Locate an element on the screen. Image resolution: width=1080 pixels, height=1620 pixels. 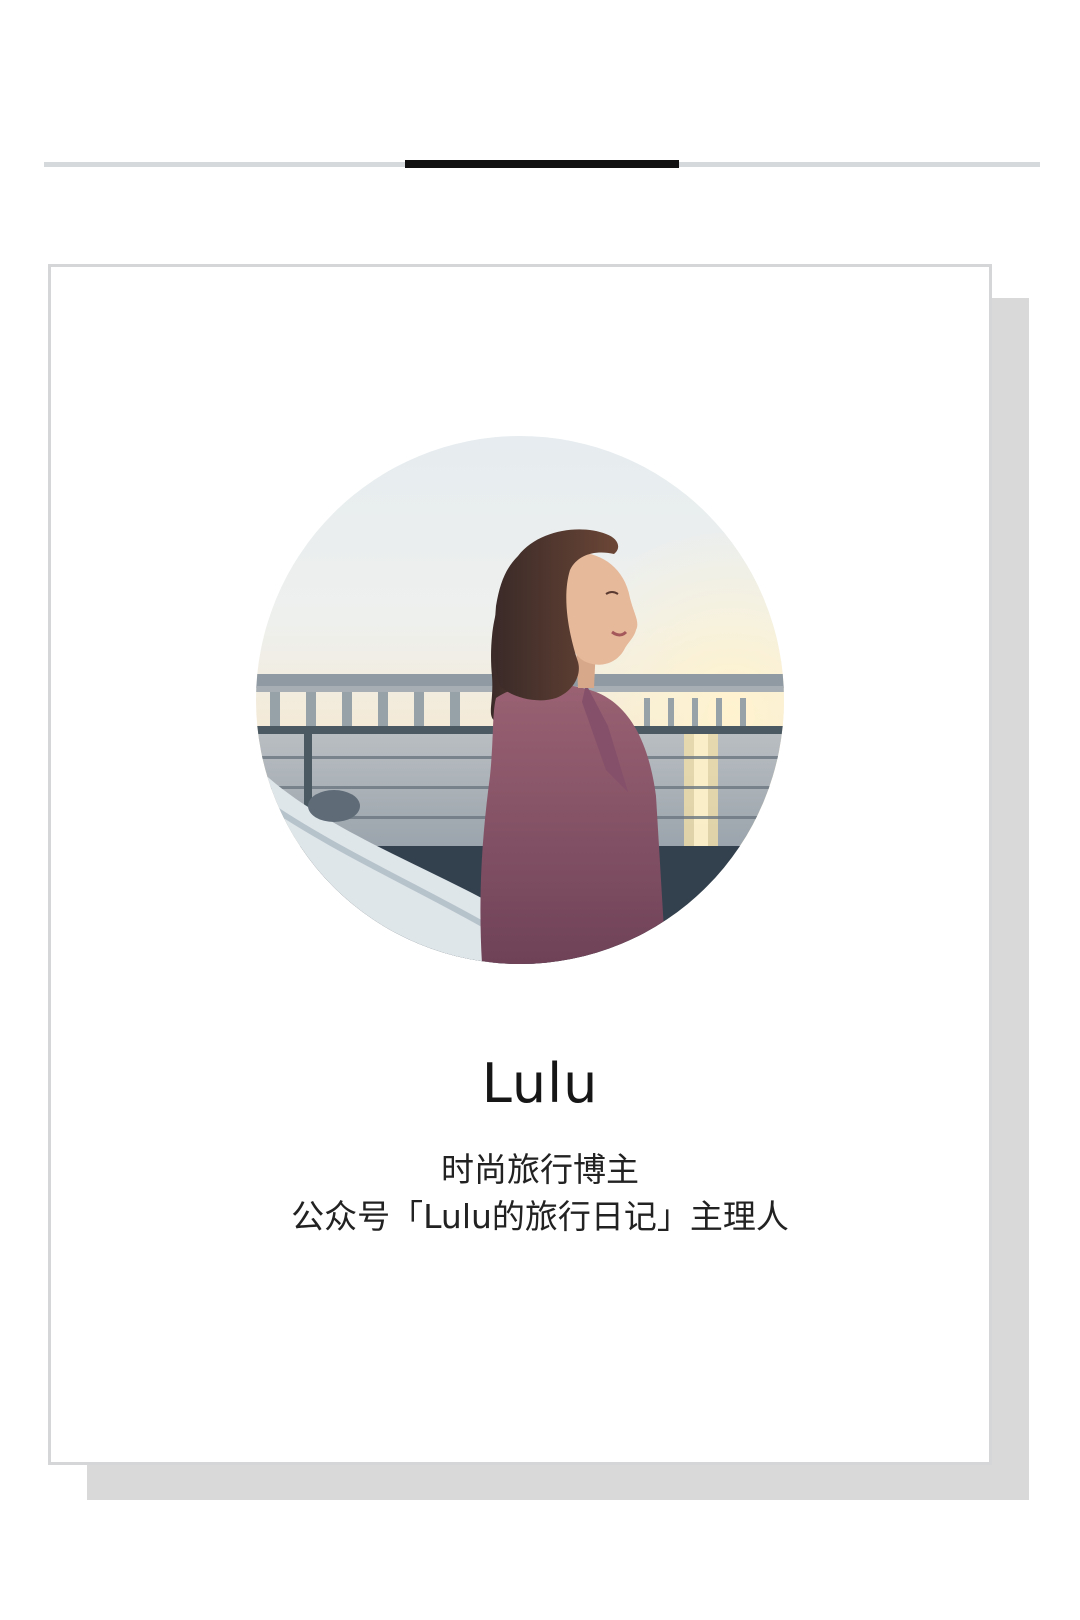
profile-role: 时尚旅行博主 is located at coordinates (540, 1169).